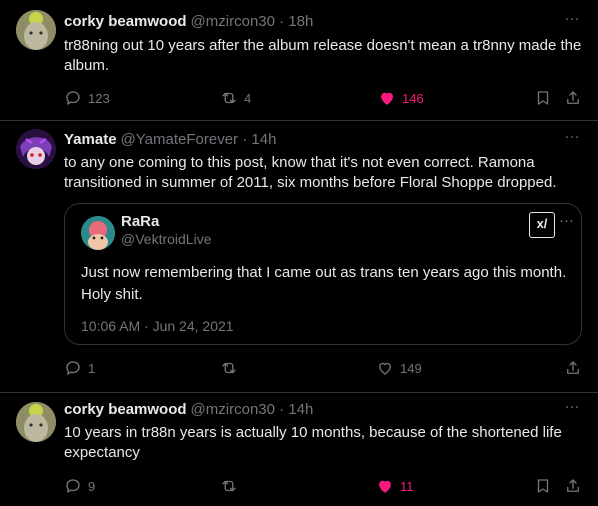 The width and height of the screenshot is (598, 506). I want to click on reply-button: 1, so click(79, 368).